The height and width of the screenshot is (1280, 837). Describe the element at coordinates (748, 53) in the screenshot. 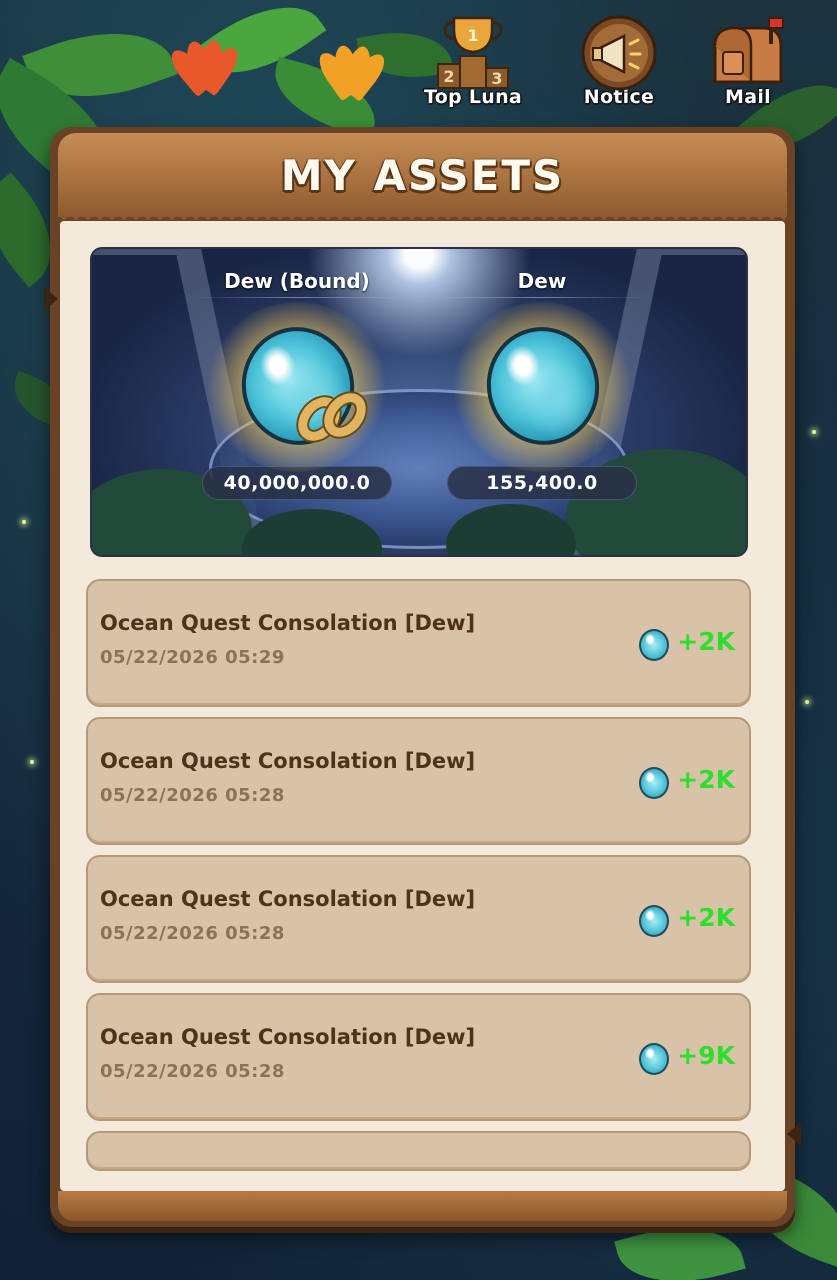

I see `mailbox-icon` at that location.